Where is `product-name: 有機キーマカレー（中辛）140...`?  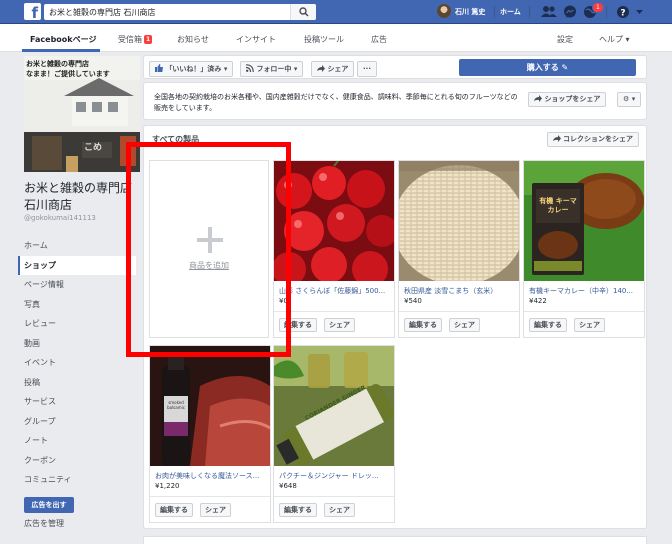
product-name: 有機キーマカレー（中辛）140... is located at coordinates (585, 291).